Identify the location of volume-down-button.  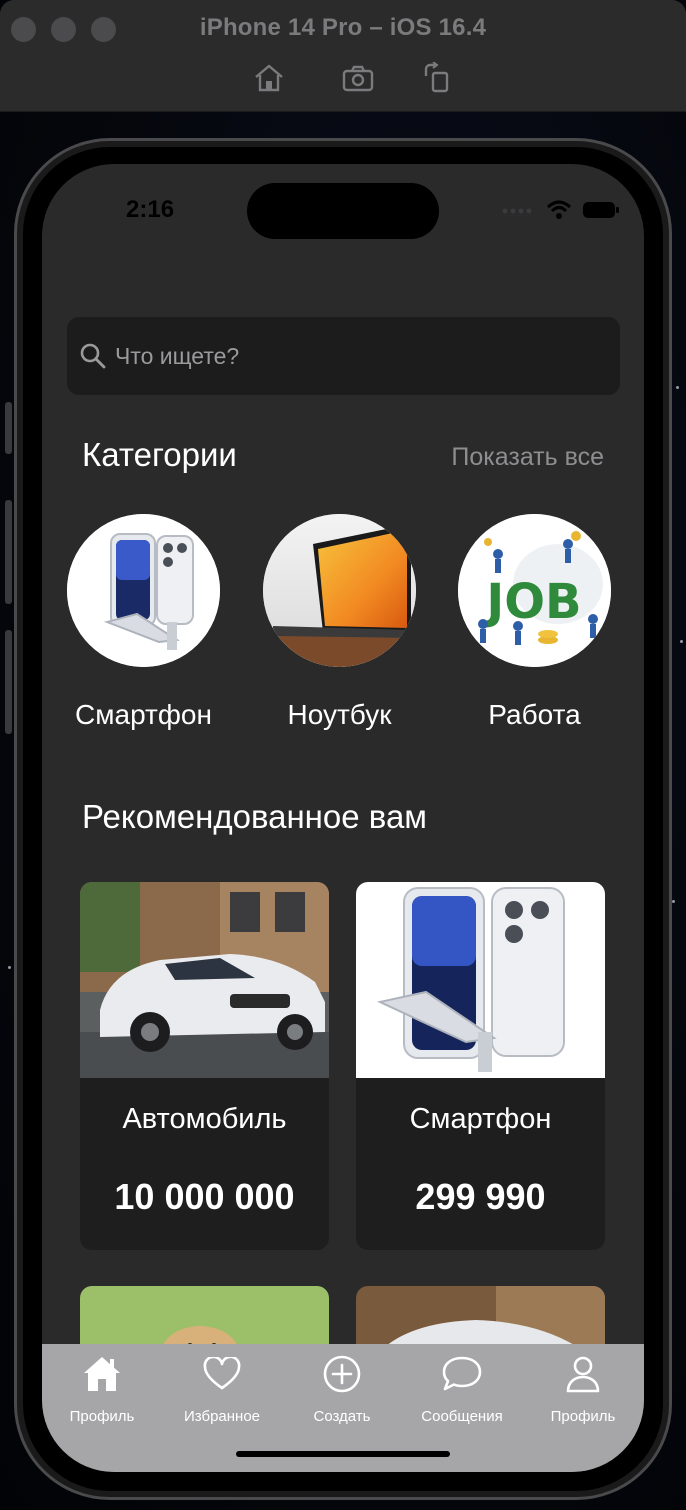
(8, 682).